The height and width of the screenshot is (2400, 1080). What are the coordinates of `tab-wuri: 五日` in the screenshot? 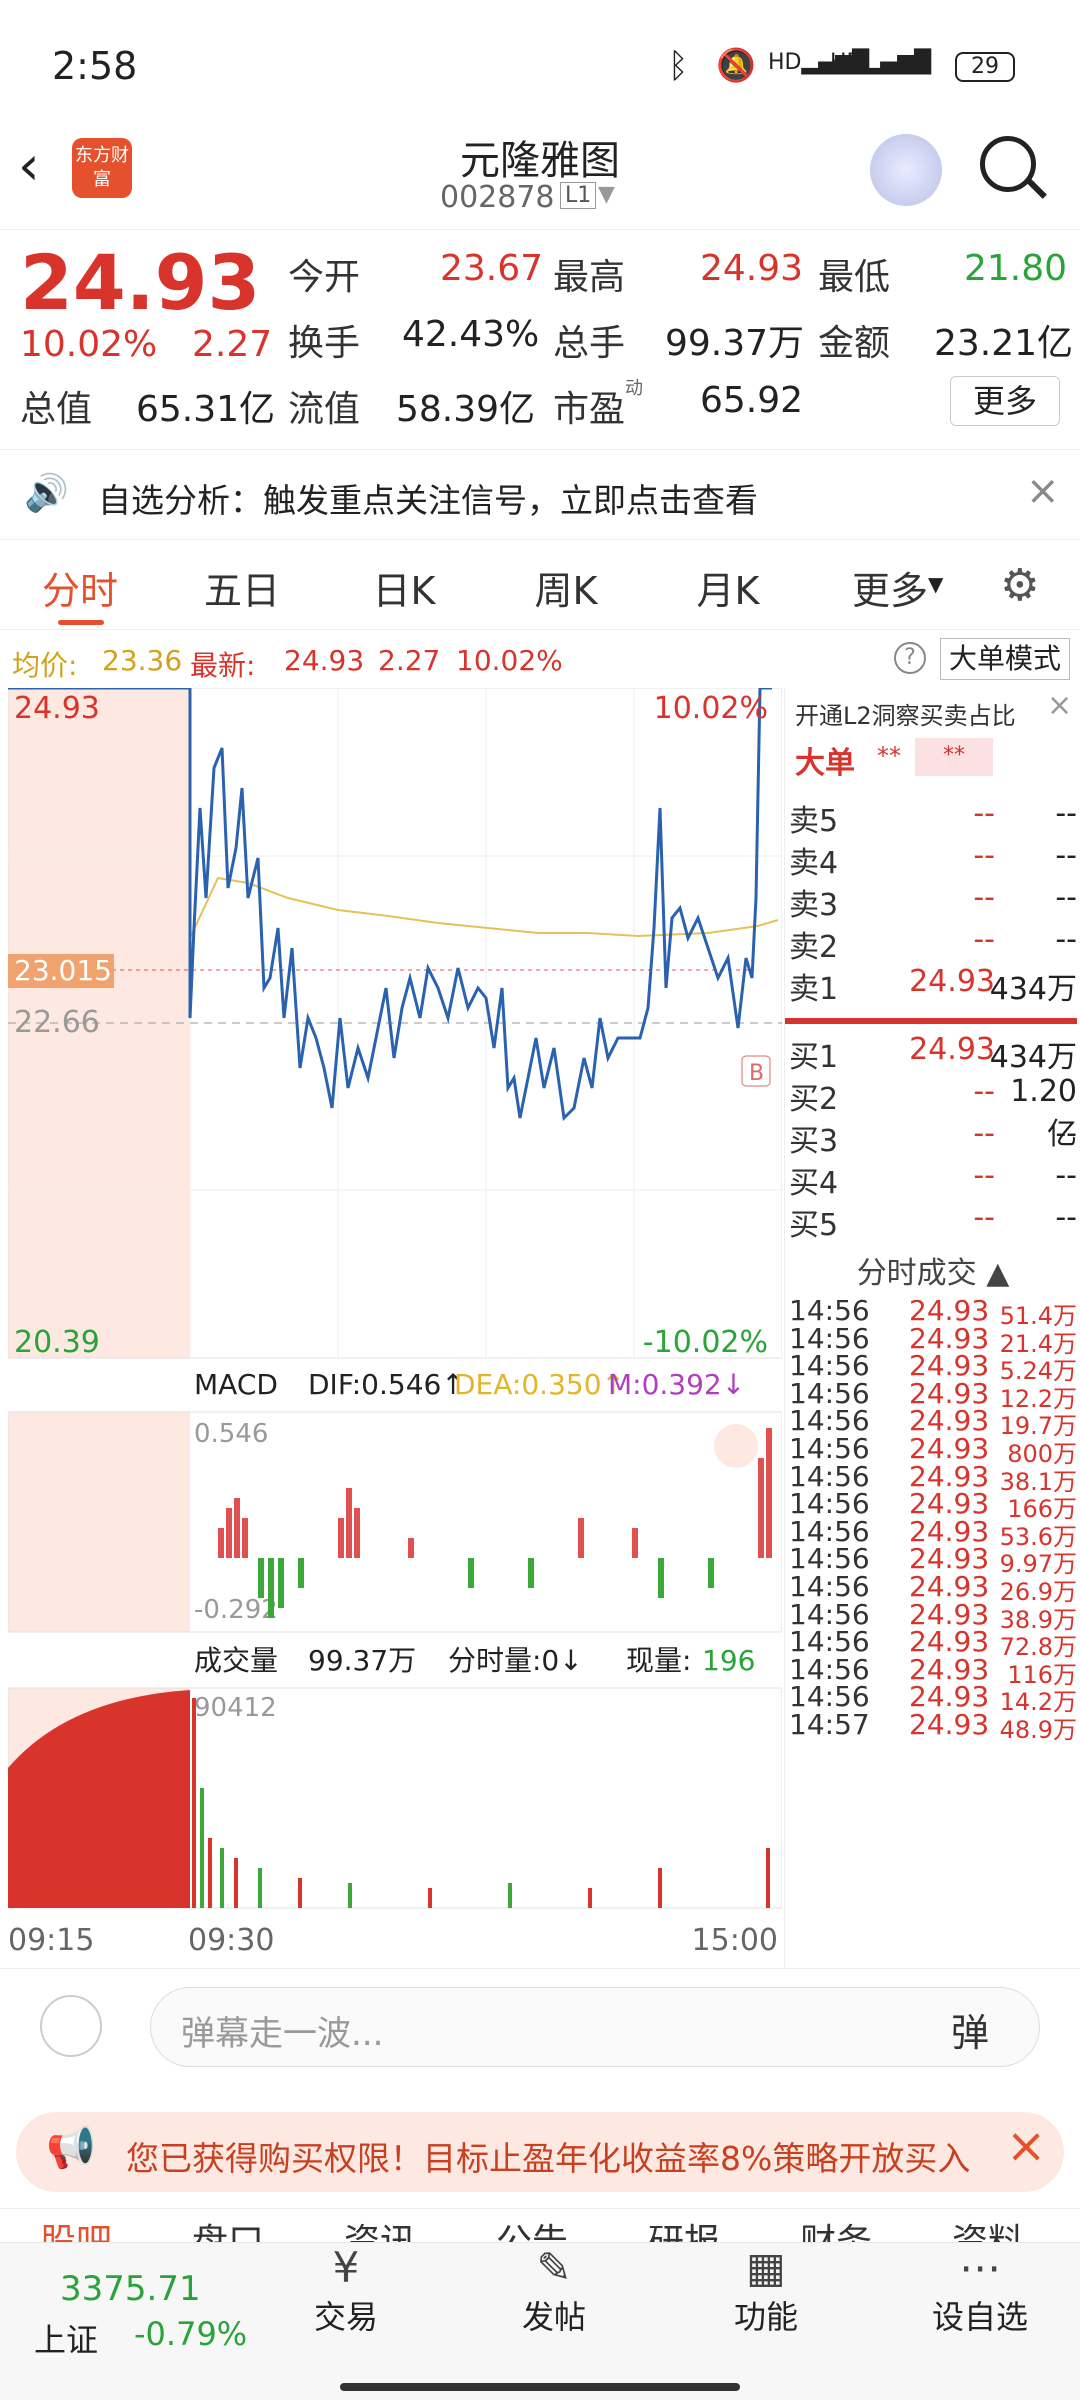 It's located at (242, 587).